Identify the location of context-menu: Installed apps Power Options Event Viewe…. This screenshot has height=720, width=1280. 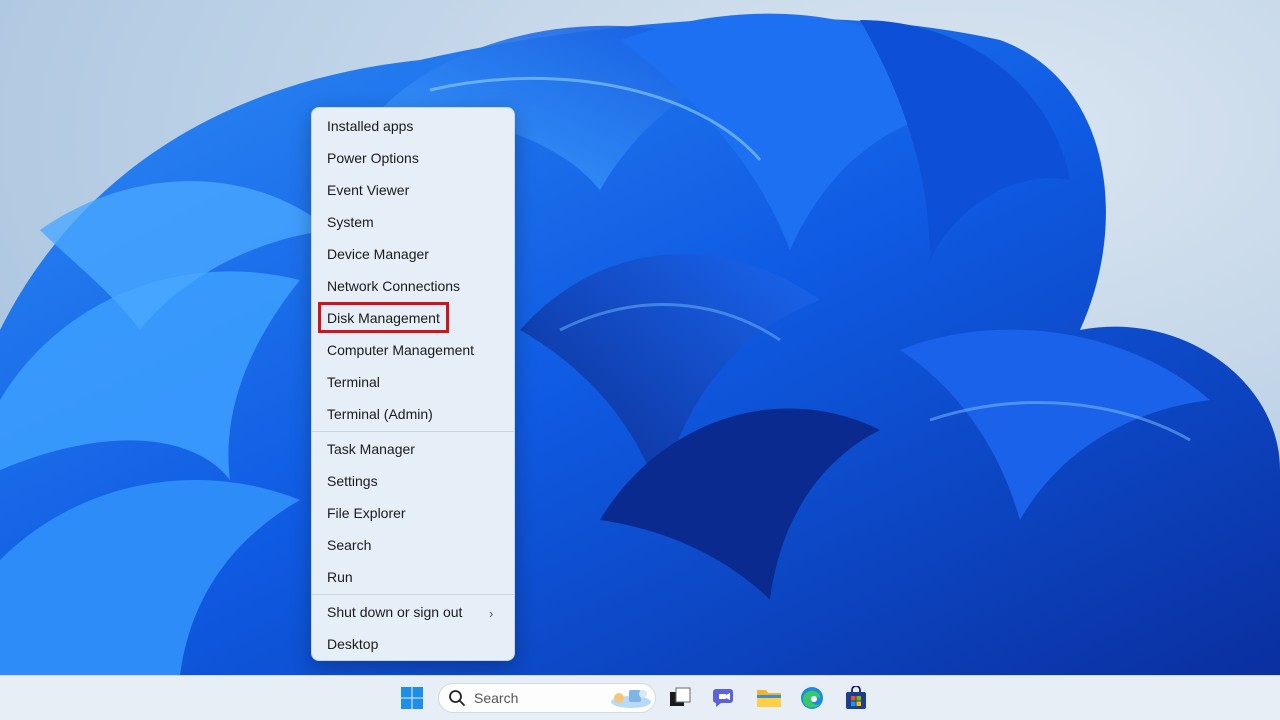
(413, 384).